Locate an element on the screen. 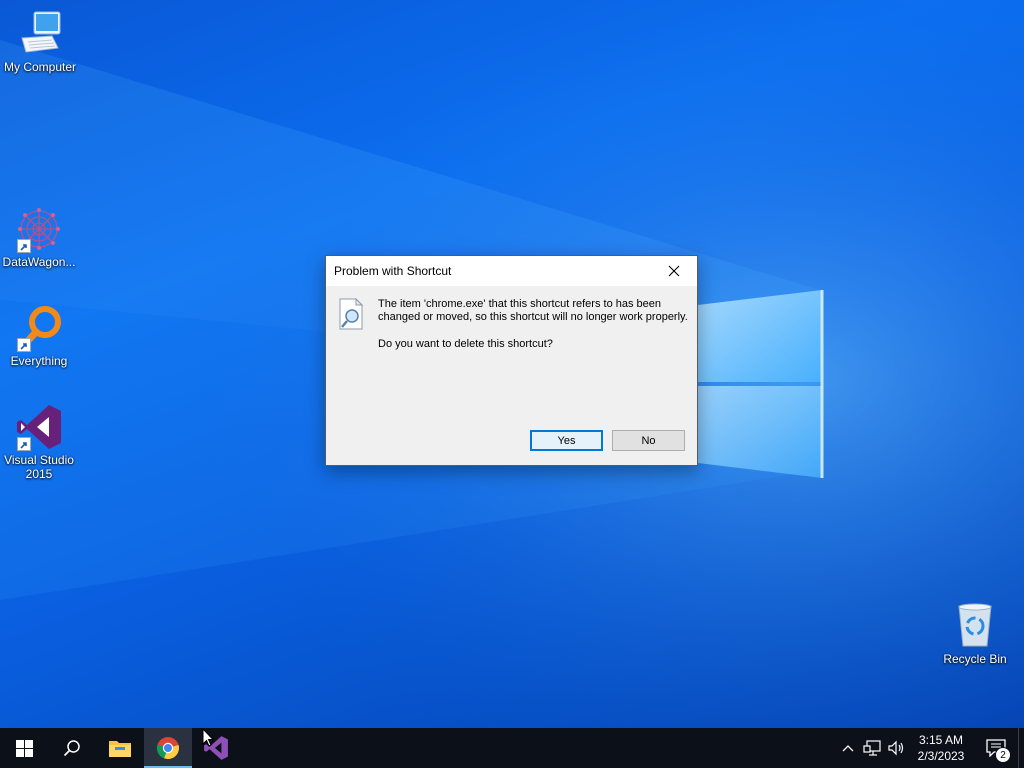  chrome-icon is located at coordinates (167, 748).